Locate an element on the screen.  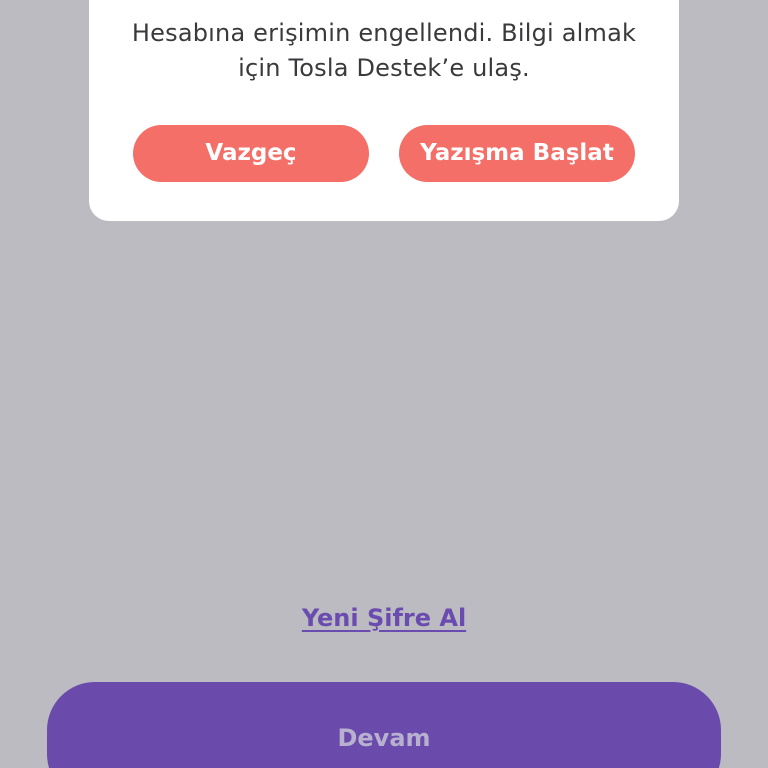
start-chat-button: Yazışma Başlat is located at coordinates (517, 153).